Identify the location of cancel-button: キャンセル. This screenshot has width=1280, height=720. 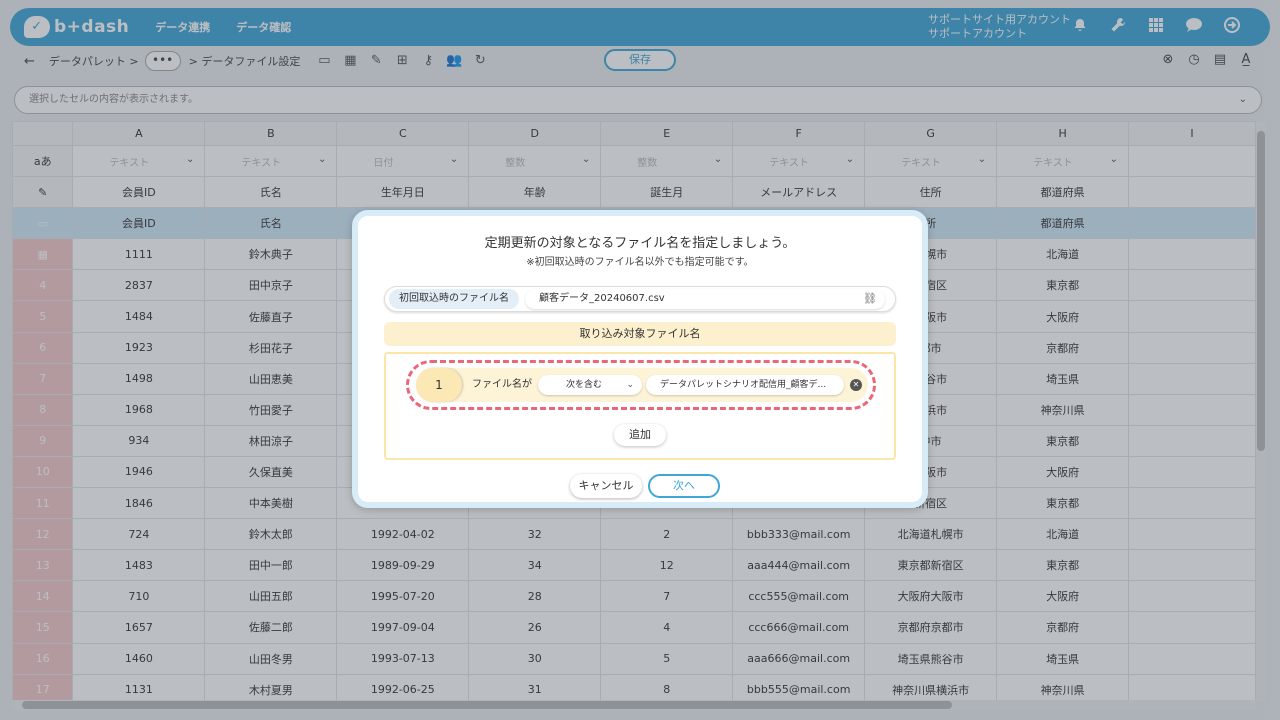
(606, 486).